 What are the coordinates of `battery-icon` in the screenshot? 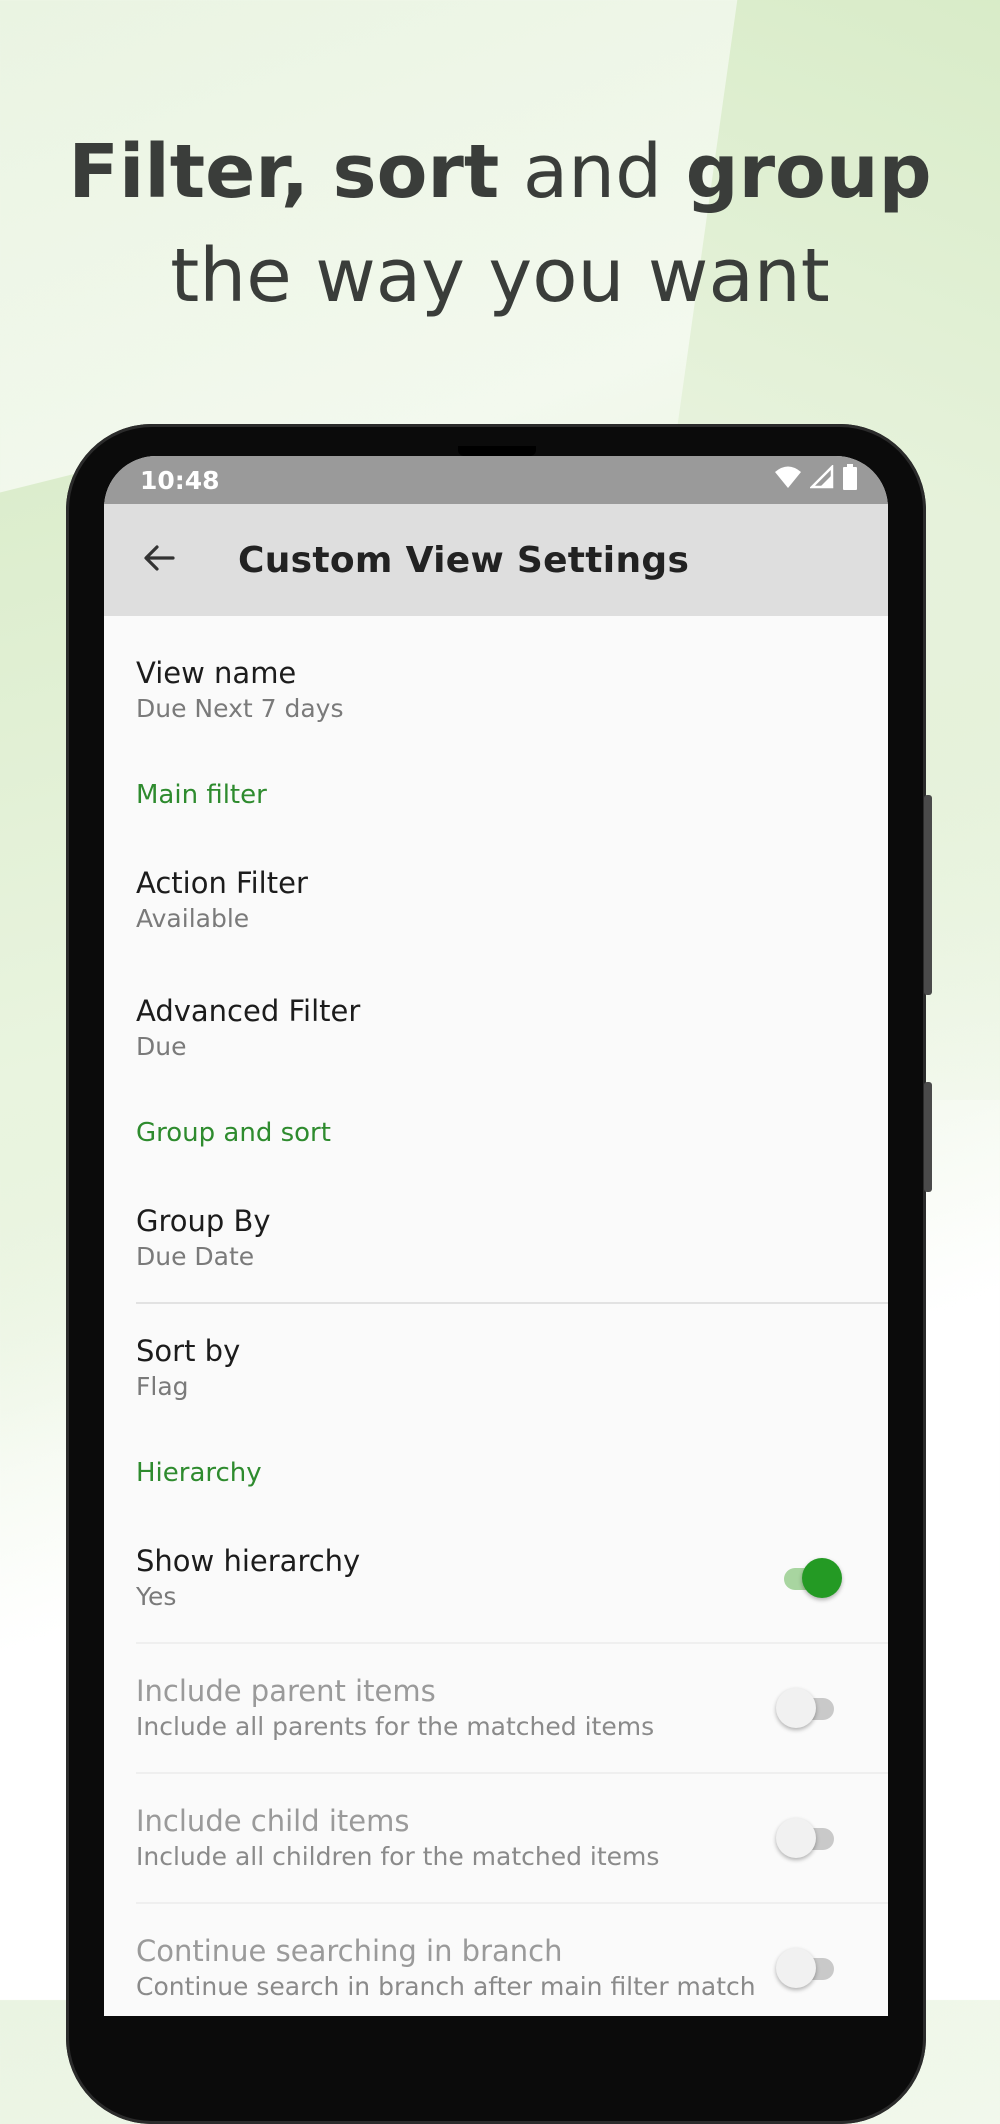 It's located at (850, 480).